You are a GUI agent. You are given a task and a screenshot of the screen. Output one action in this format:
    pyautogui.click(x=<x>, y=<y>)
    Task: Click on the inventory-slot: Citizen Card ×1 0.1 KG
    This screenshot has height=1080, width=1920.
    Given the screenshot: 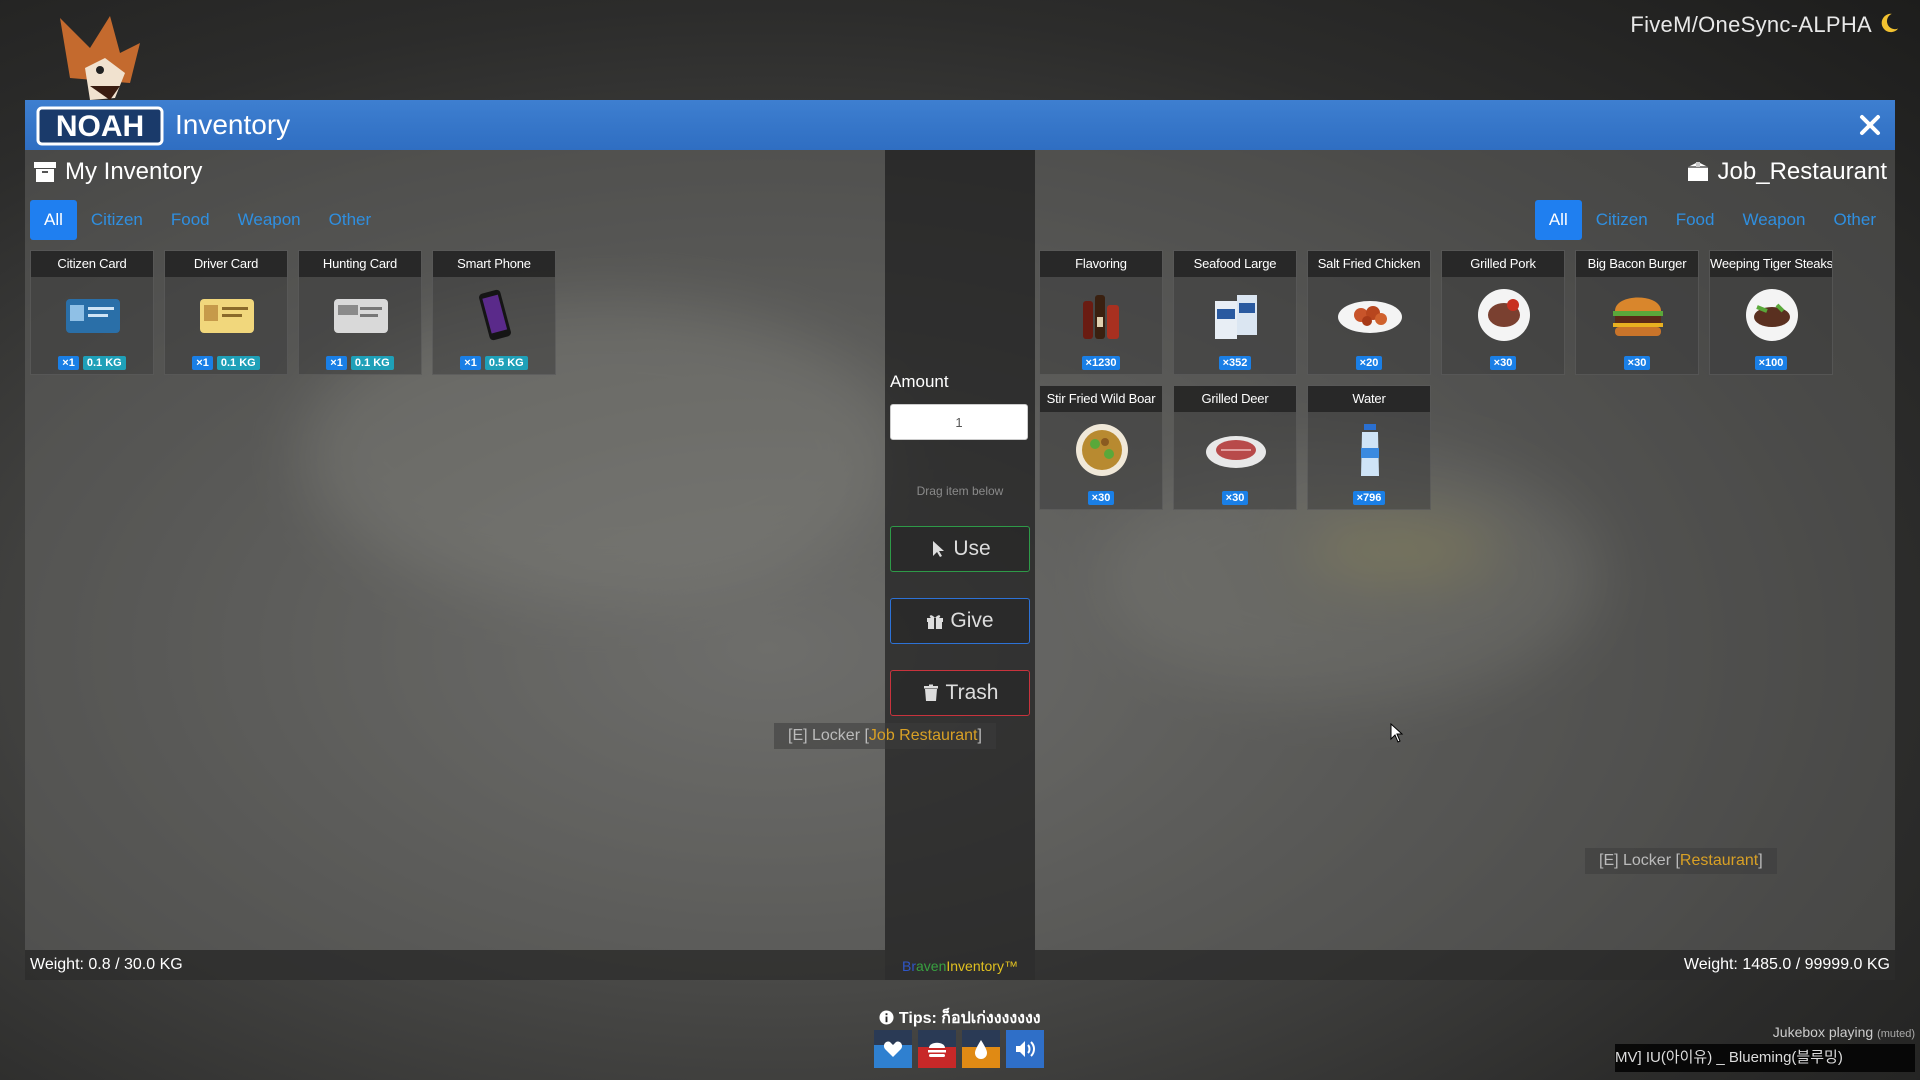 What is the action you would take?
    pyautogui.click(x=92, y=312)
    